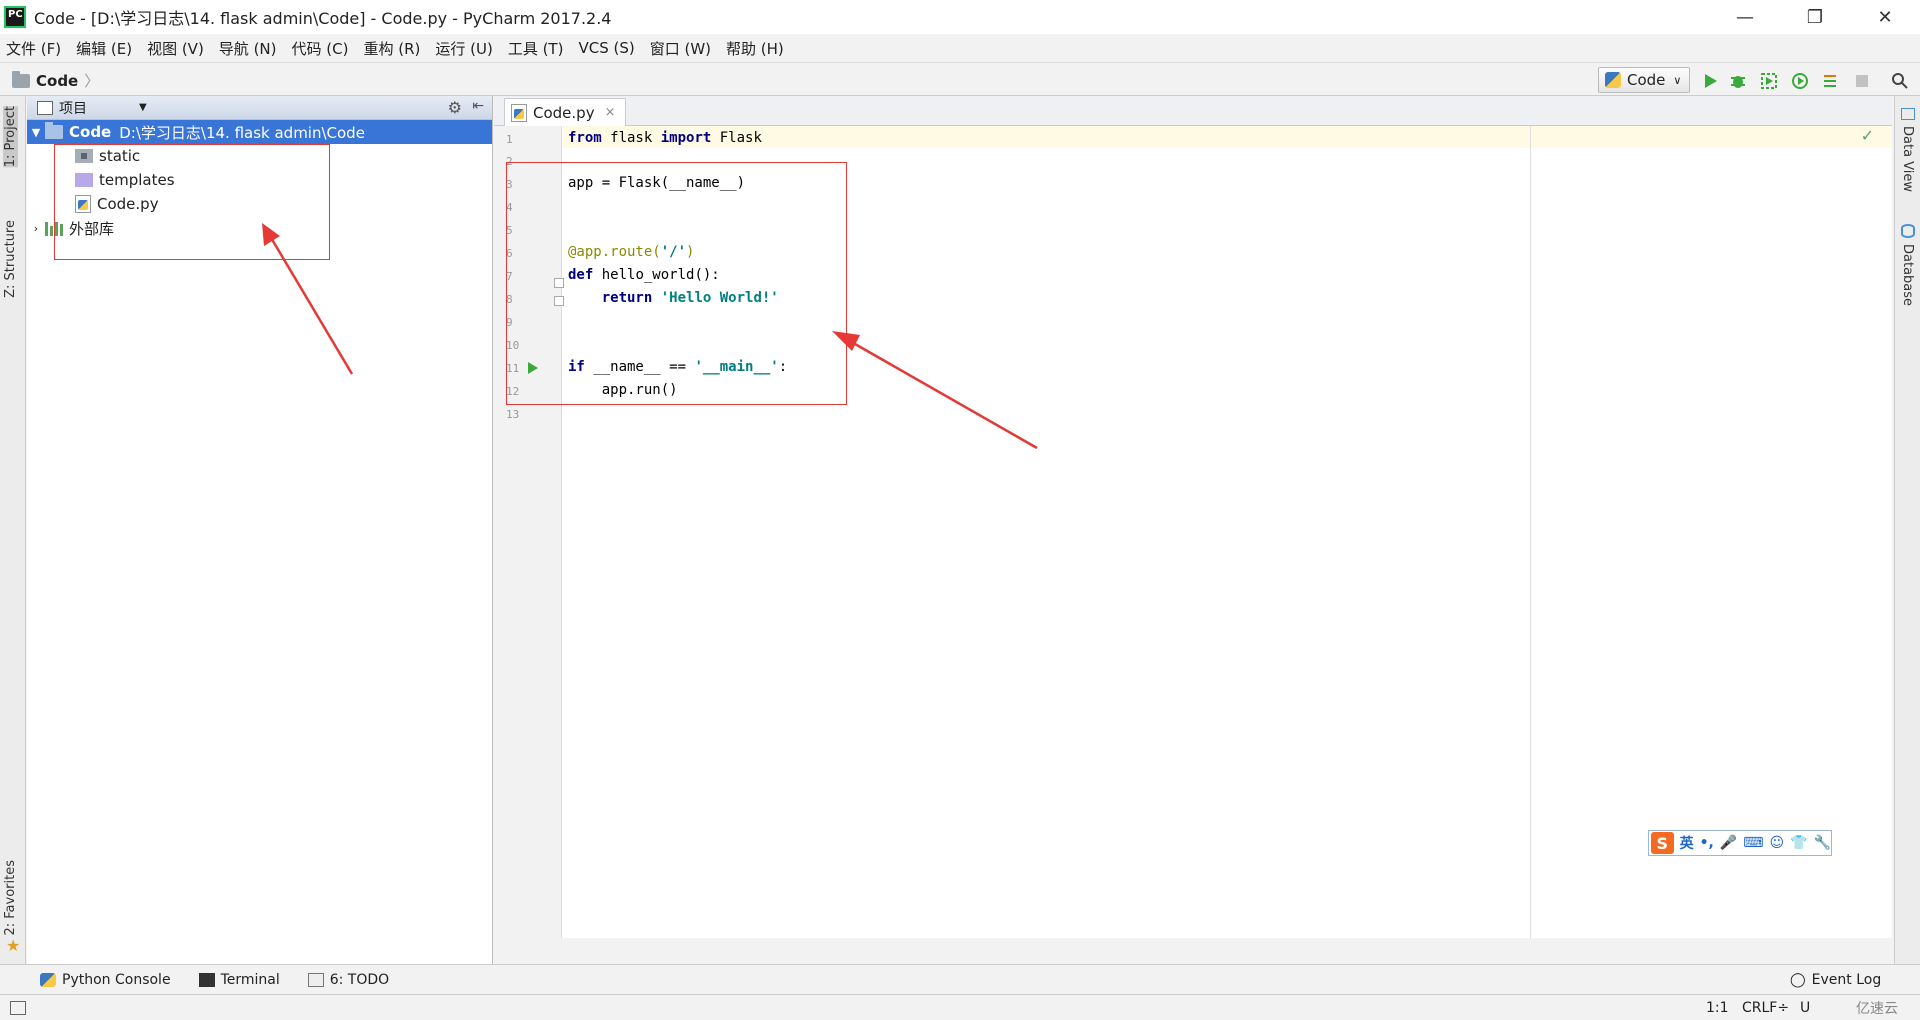  I want to click on menu-code: 代码 (C), so click(320, 48).